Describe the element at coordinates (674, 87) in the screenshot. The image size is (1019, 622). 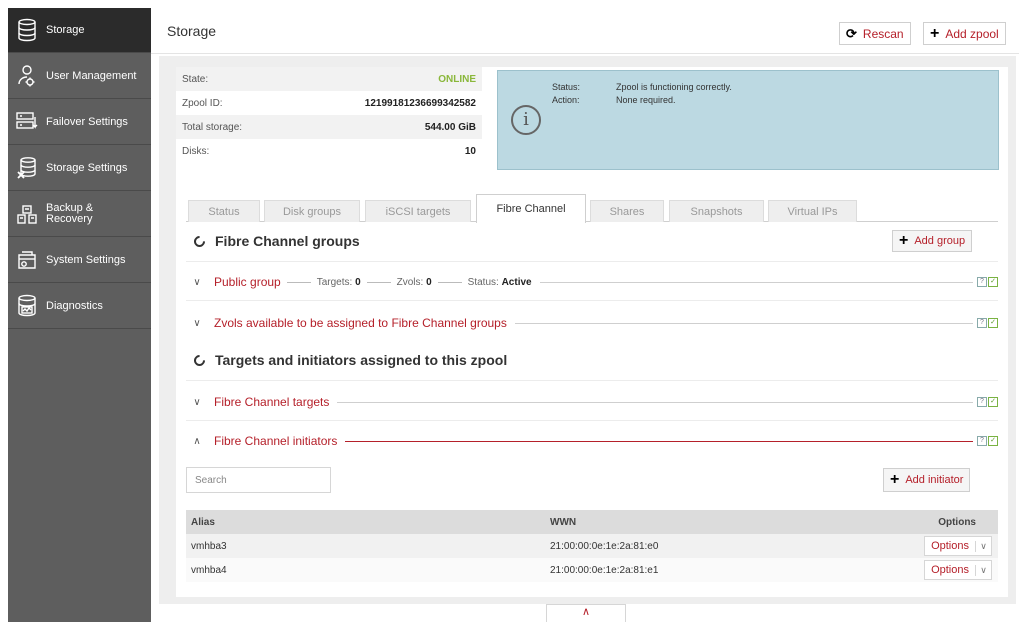
I see `status-value: Zpool is functioning correctly.` at that location.